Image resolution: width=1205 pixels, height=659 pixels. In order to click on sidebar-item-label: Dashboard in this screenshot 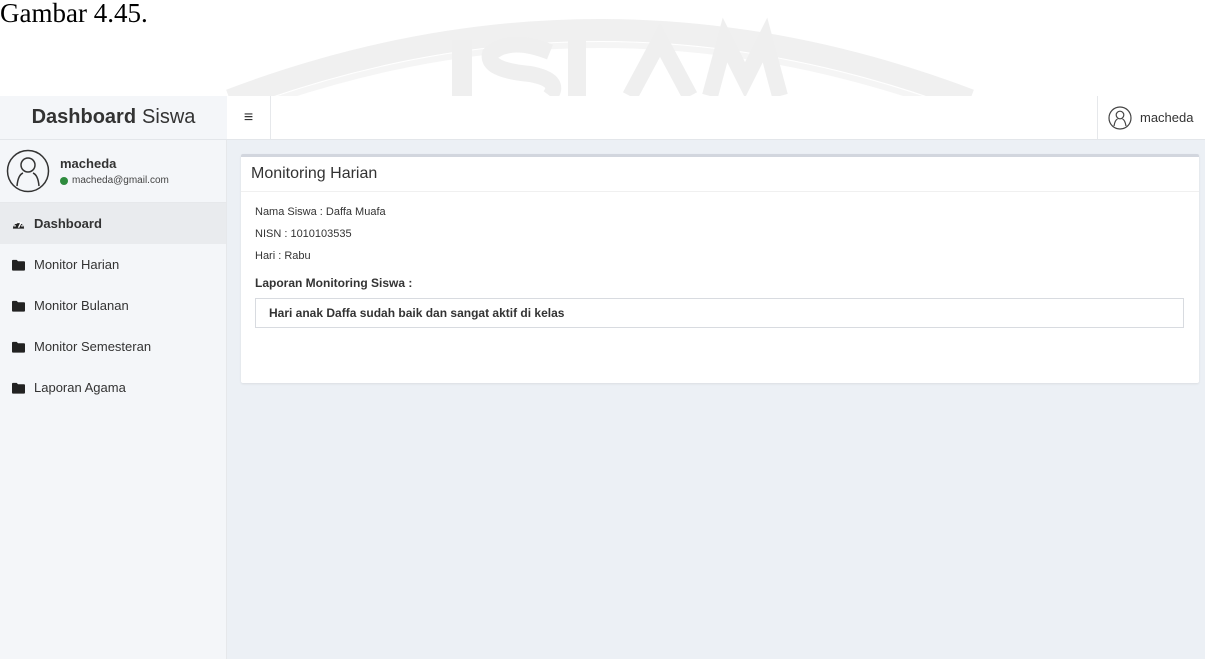, I will do `click(68, 223)`.